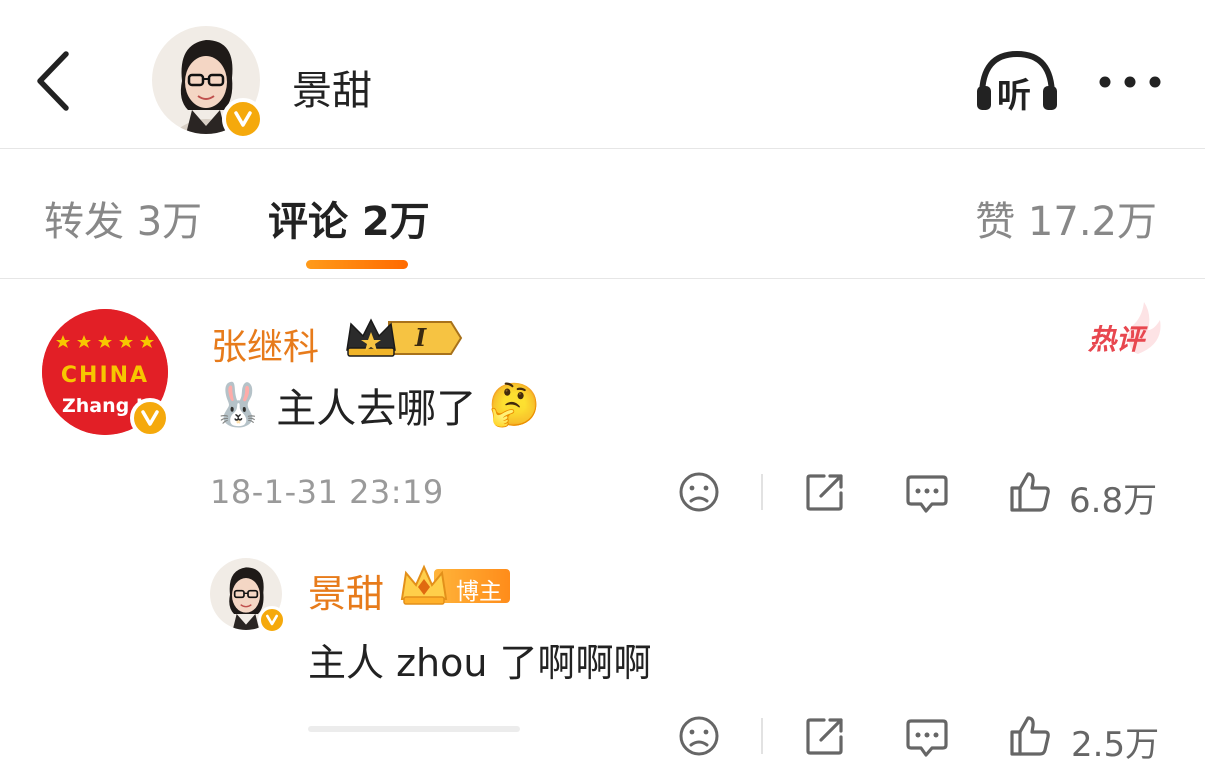 The height and width of the screenshot is (776, 1205). What do you see at coordinates (332, 91) in the screenshot?
I see `page-title: 景甜` at bounding box center [332, 91].